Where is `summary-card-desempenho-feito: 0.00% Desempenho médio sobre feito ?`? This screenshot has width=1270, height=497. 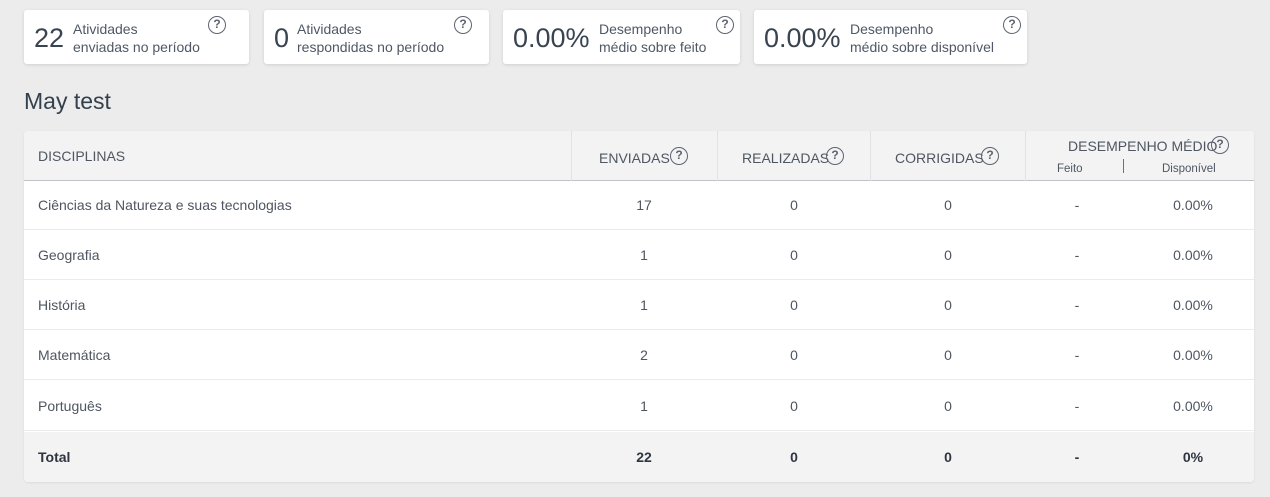
summary-card-desempenho-feito: 0.00% Desempenho médio sobre feito ? is located at coordinates (621, 37).